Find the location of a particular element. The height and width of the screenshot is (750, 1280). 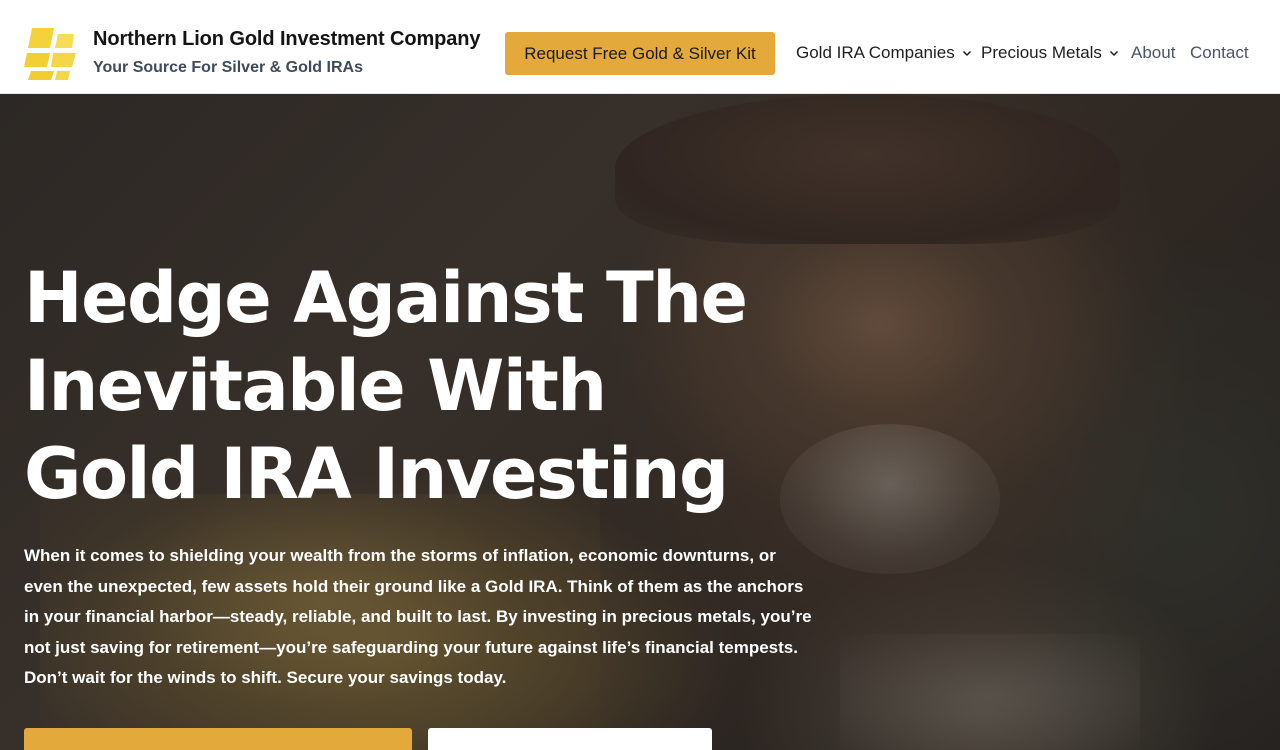

hero-secondary-button is located at coordinates (570, 739).